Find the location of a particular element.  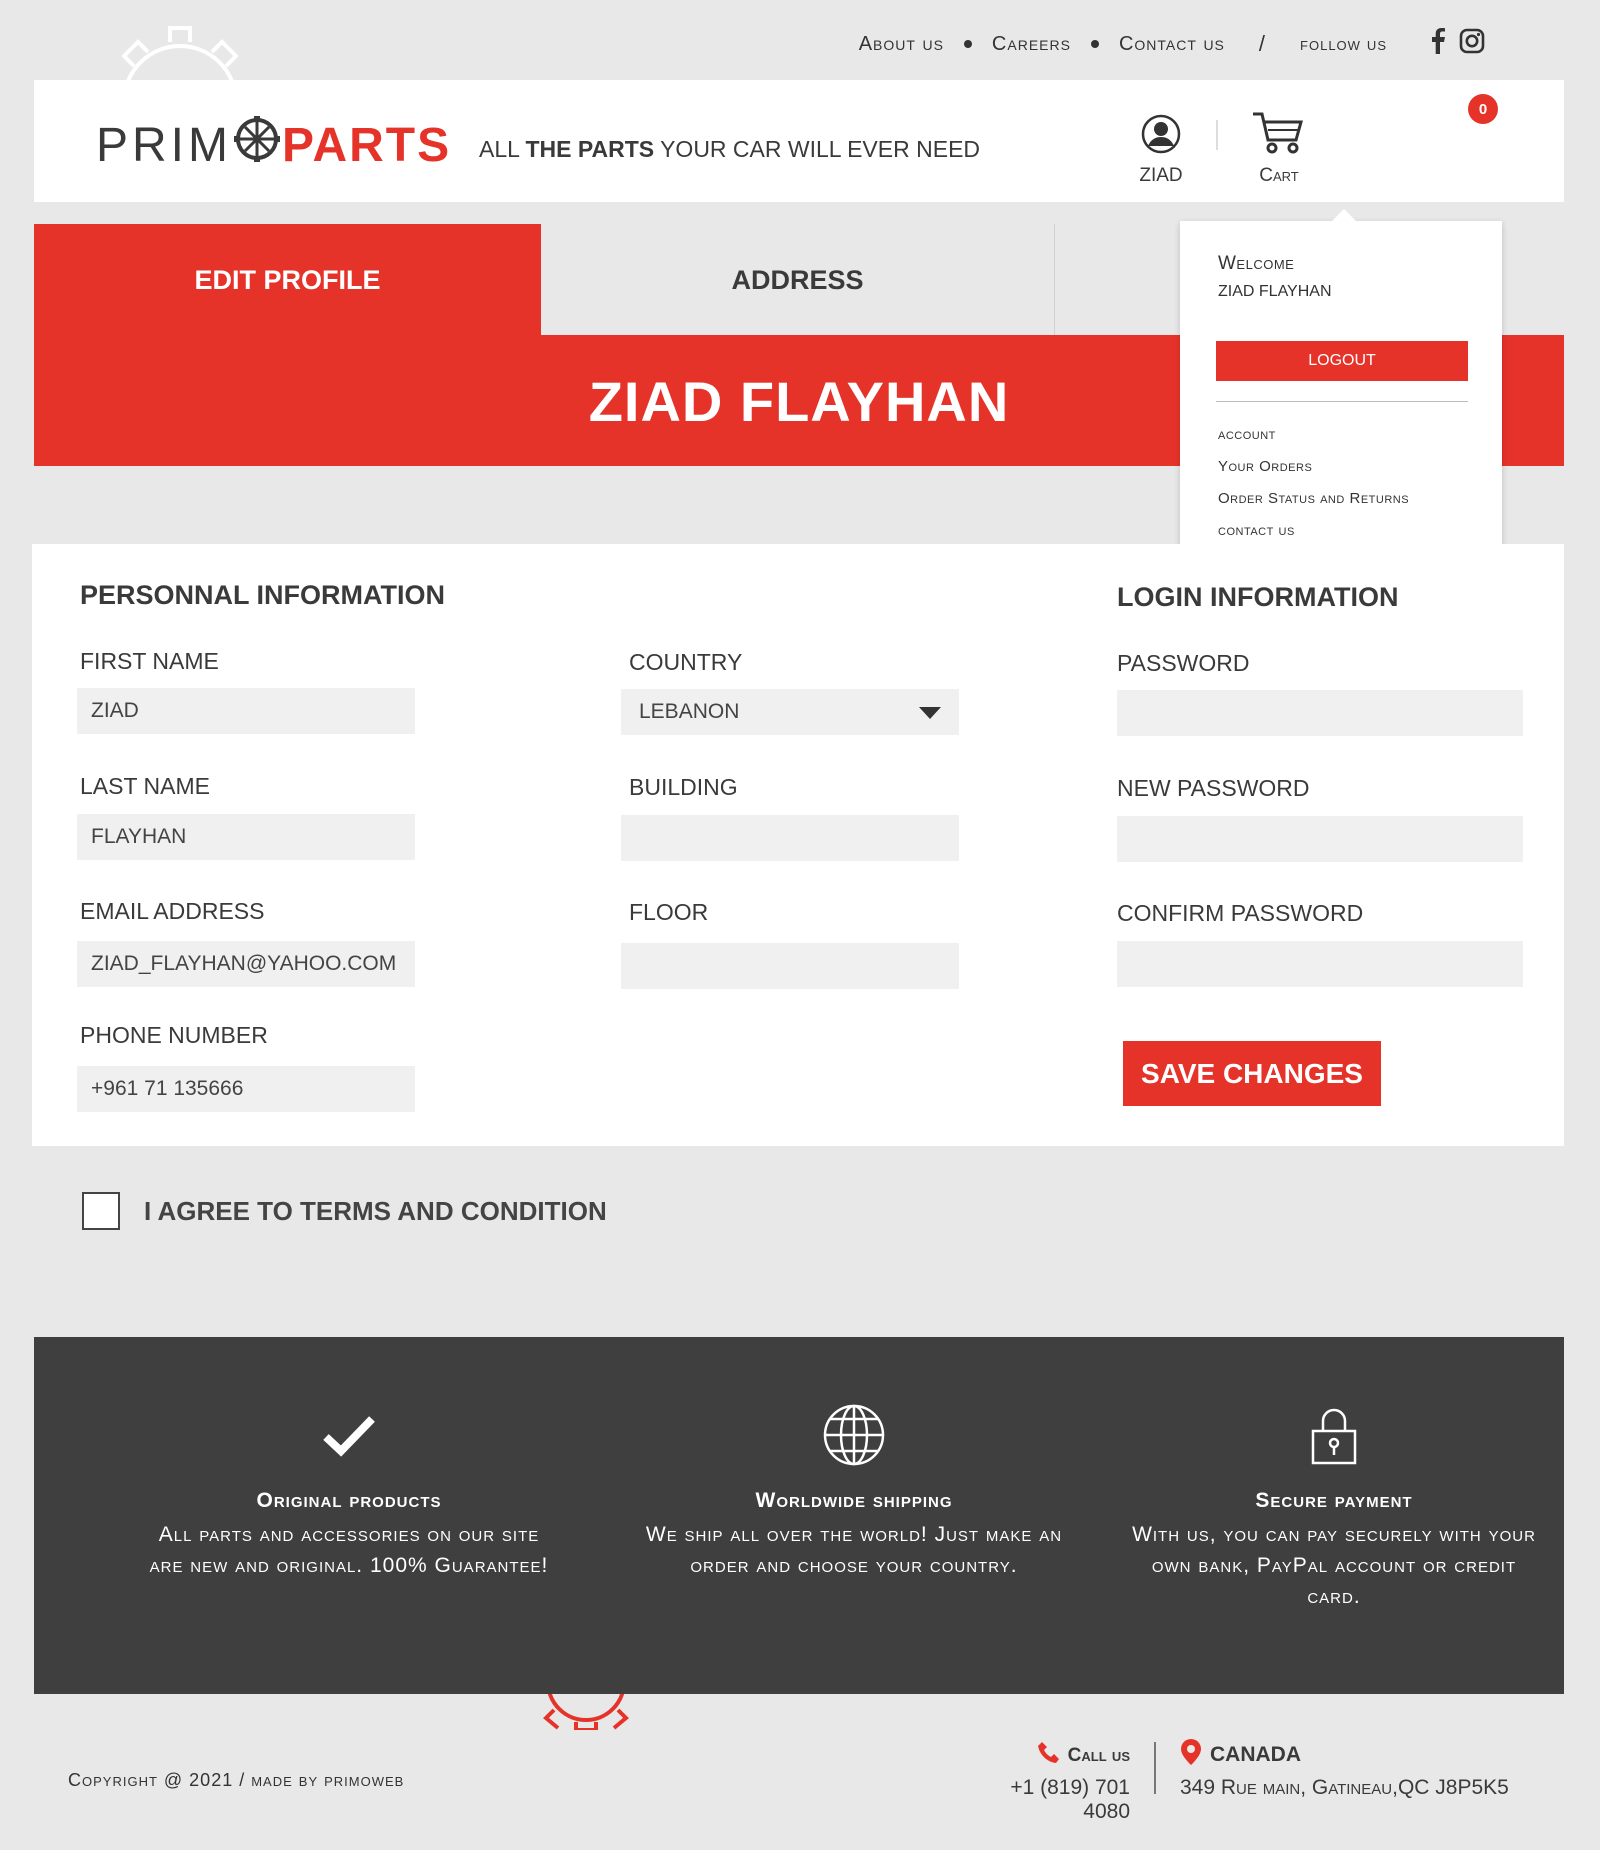

user-account-button: ZIAD is located at coordinates (1161, 150).